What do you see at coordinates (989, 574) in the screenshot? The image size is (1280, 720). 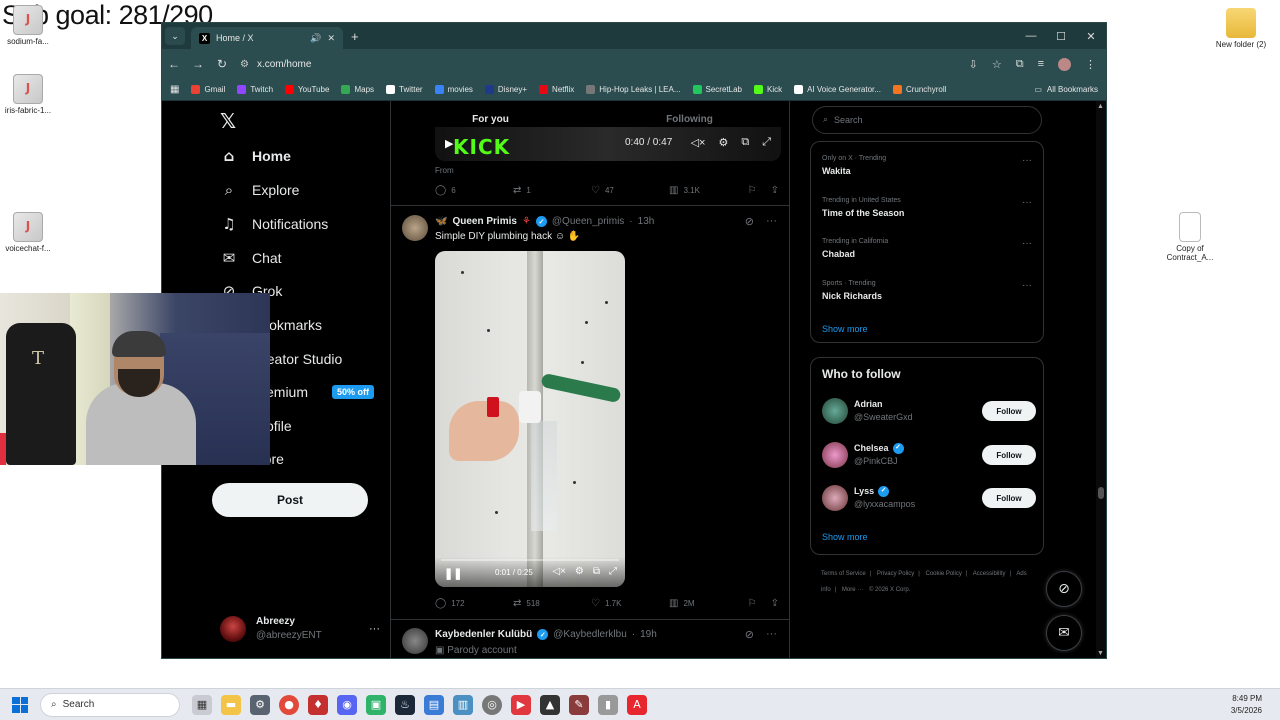 I see `accessibility-link: Accessibility` at bounding box center [989, 574].